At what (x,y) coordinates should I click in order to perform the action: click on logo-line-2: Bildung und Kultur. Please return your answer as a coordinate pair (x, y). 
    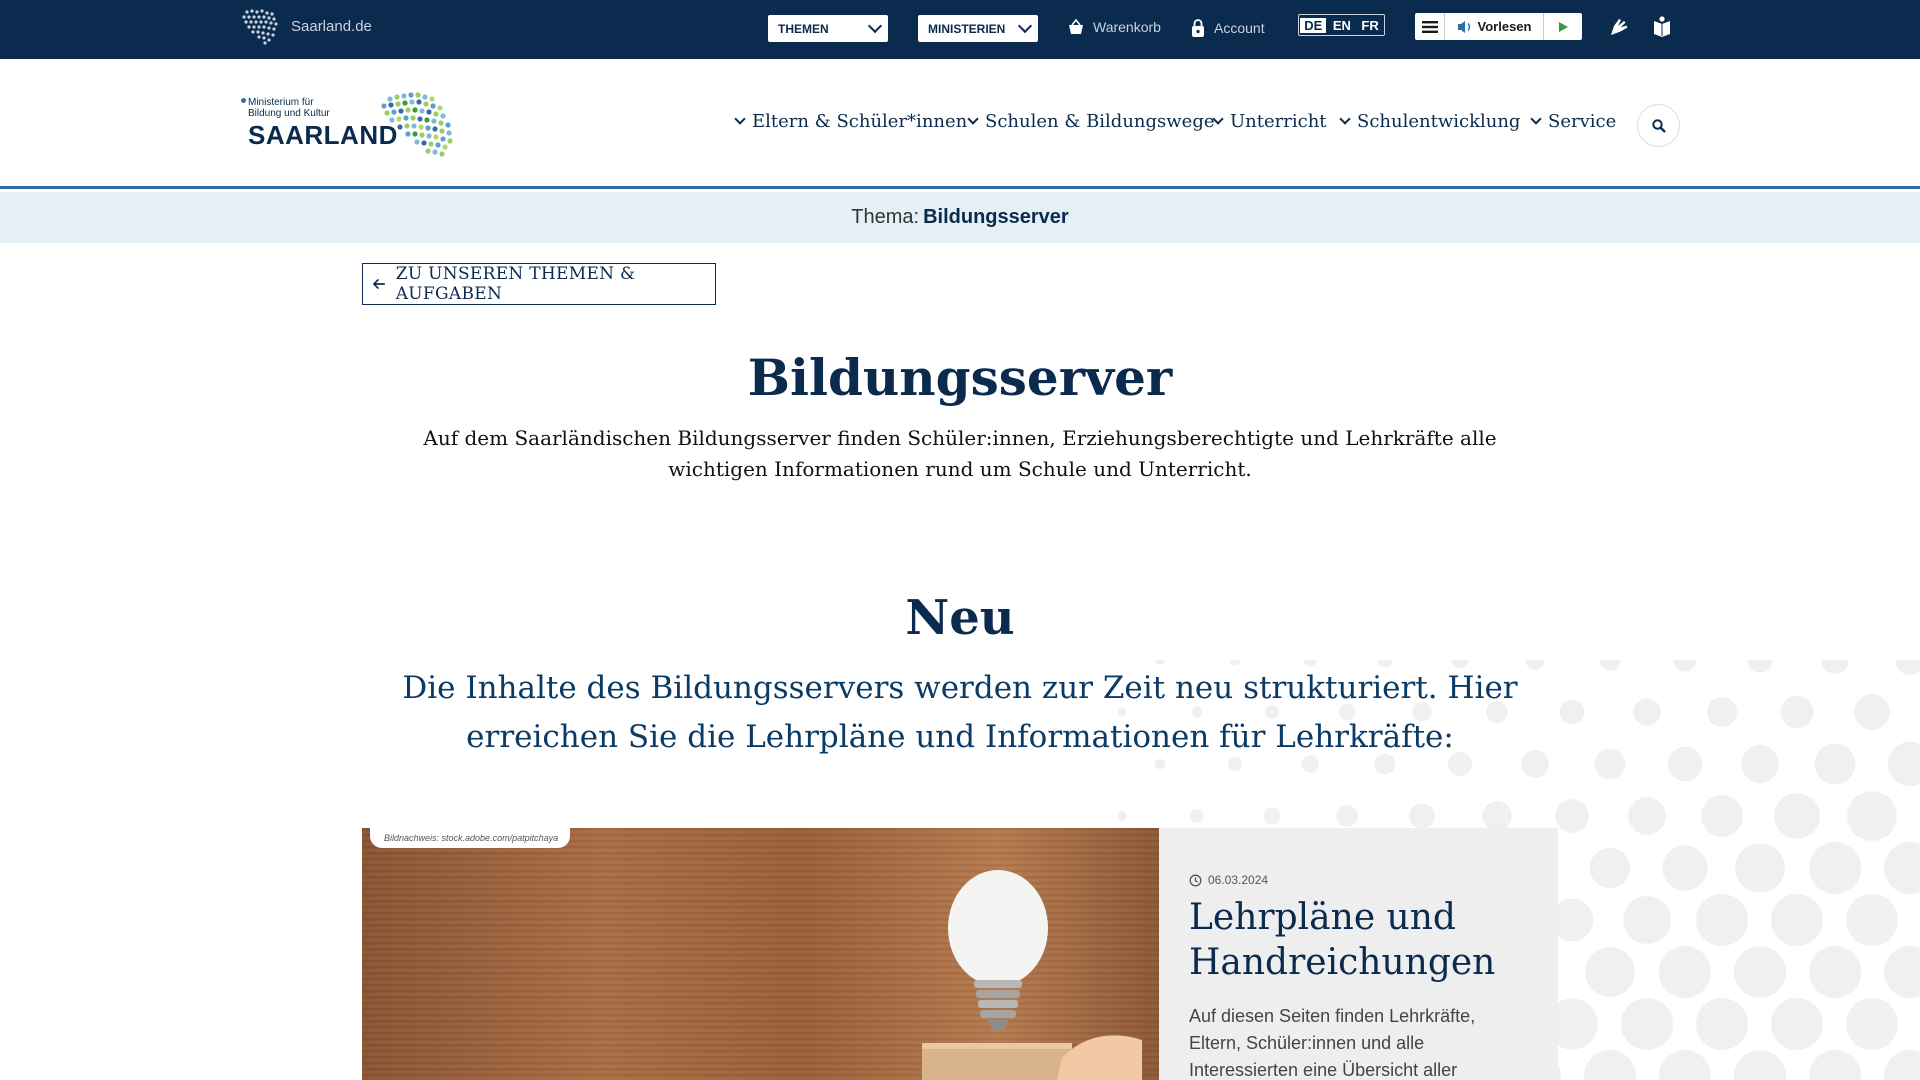
    Looking at the image, I should click on (289, 113).